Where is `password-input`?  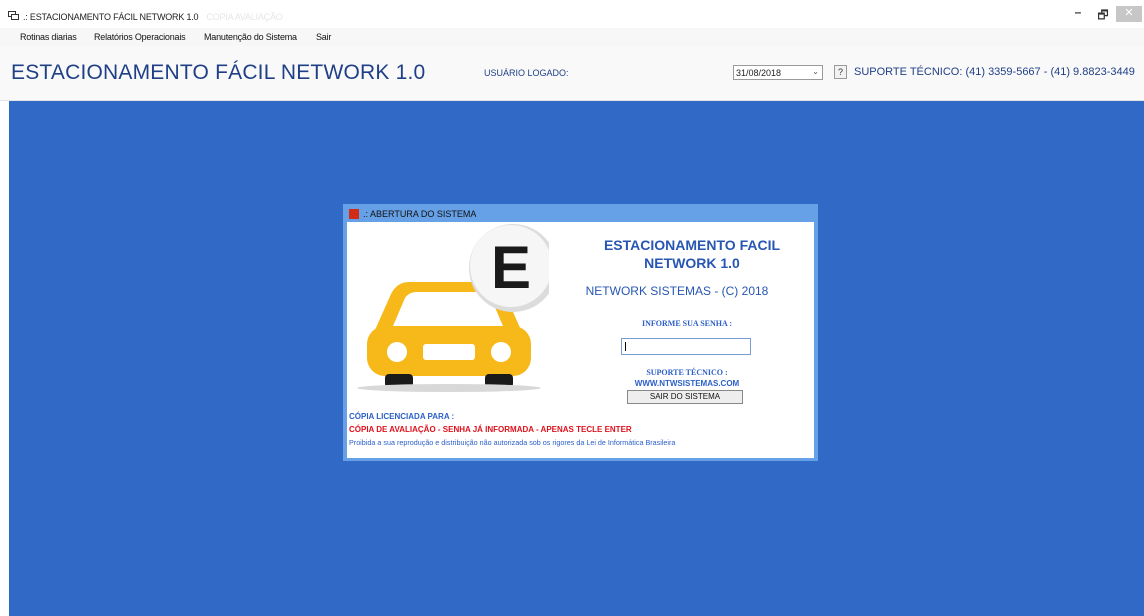 password-input is located at coordinates (686, 346).